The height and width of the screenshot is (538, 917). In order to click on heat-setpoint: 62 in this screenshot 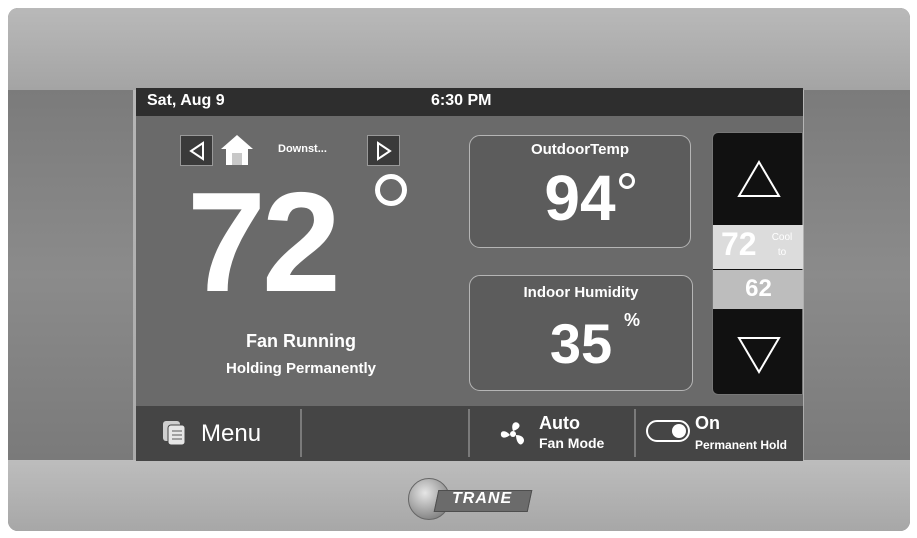, I will do `click(758, 289)`.